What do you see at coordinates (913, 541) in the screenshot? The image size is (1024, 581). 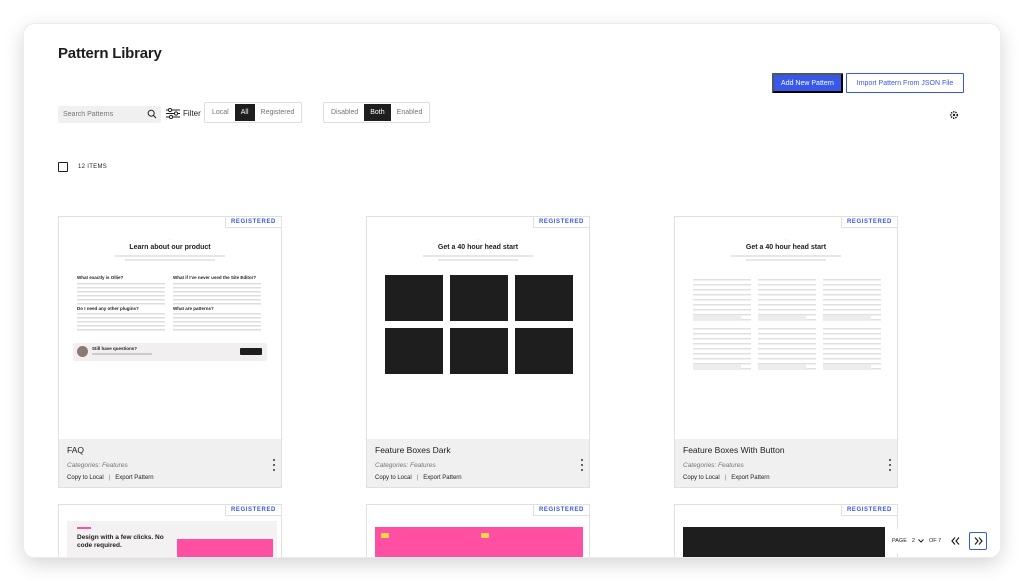 I see `current-page: 2` at bounding box center [913, 541].